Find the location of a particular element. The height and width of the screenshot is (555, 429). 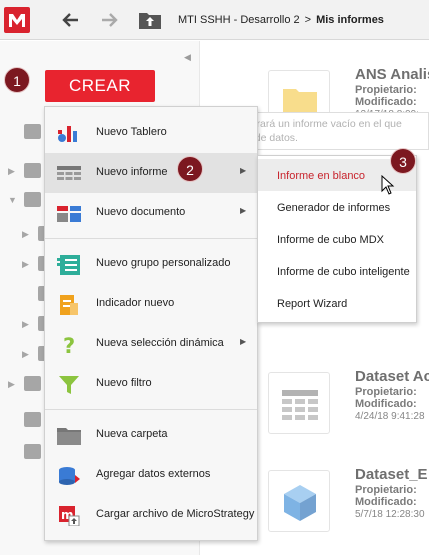

menu-item-new-folder: Nueva carpeta is located at coordinates (151, 435).